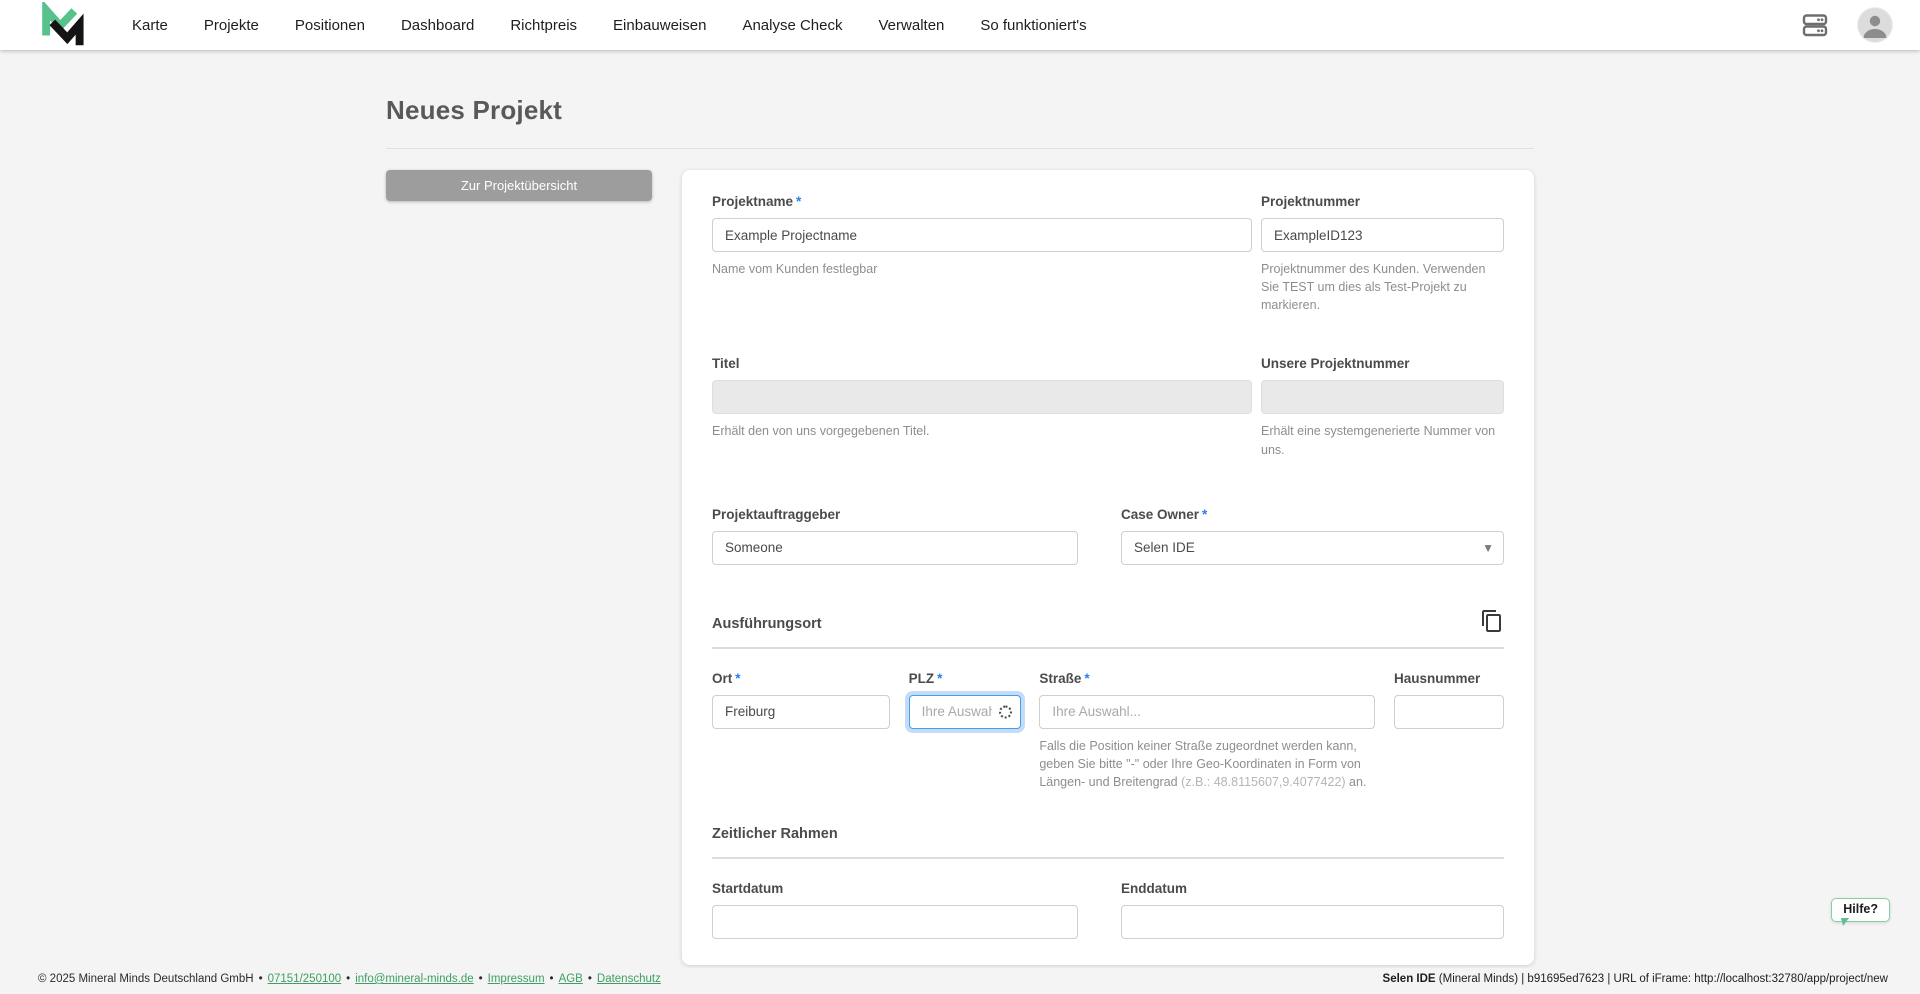 The height and width of the screenshot is (994, 1920). I want to click on hausnummer-label: Hausnummer, so click(1437, 678).